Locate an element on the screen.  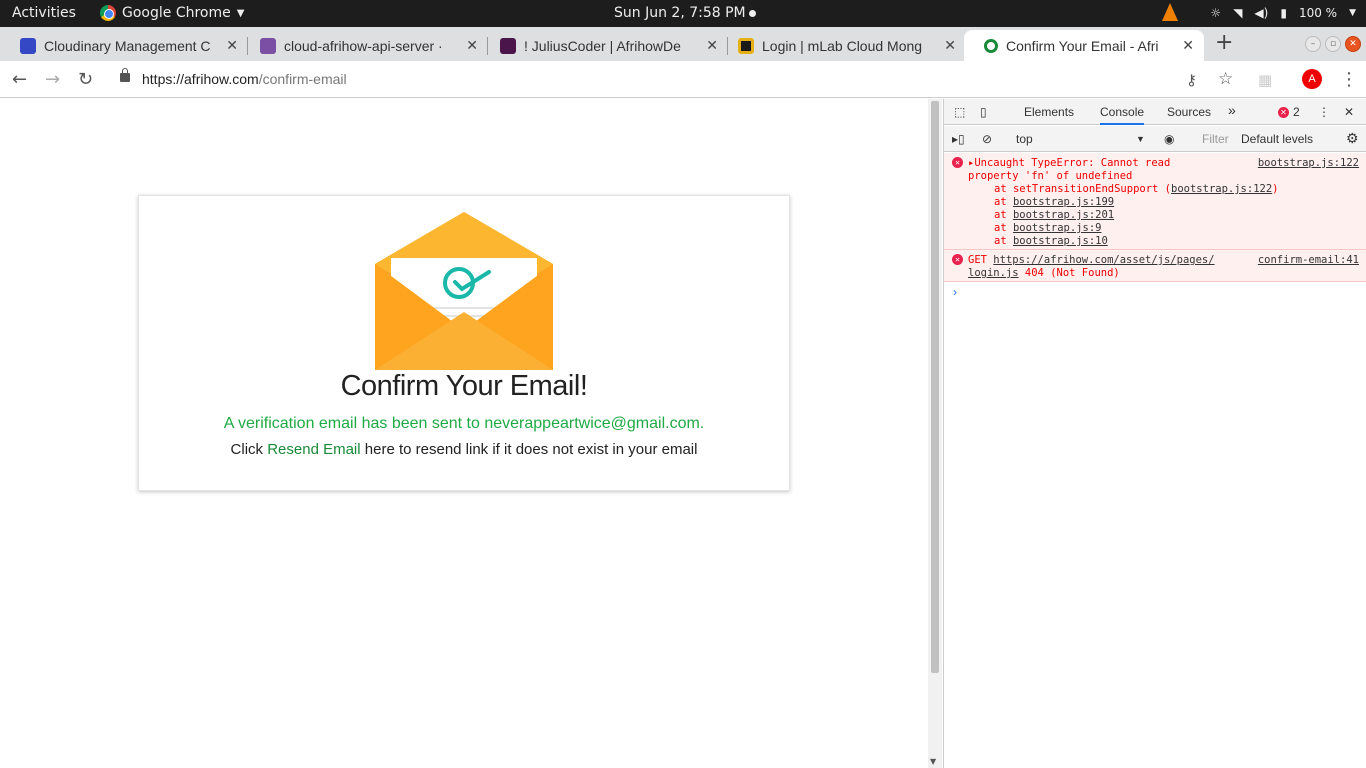
stack-link: bootstrap.js:122 is located at coordinates (1221, 189).